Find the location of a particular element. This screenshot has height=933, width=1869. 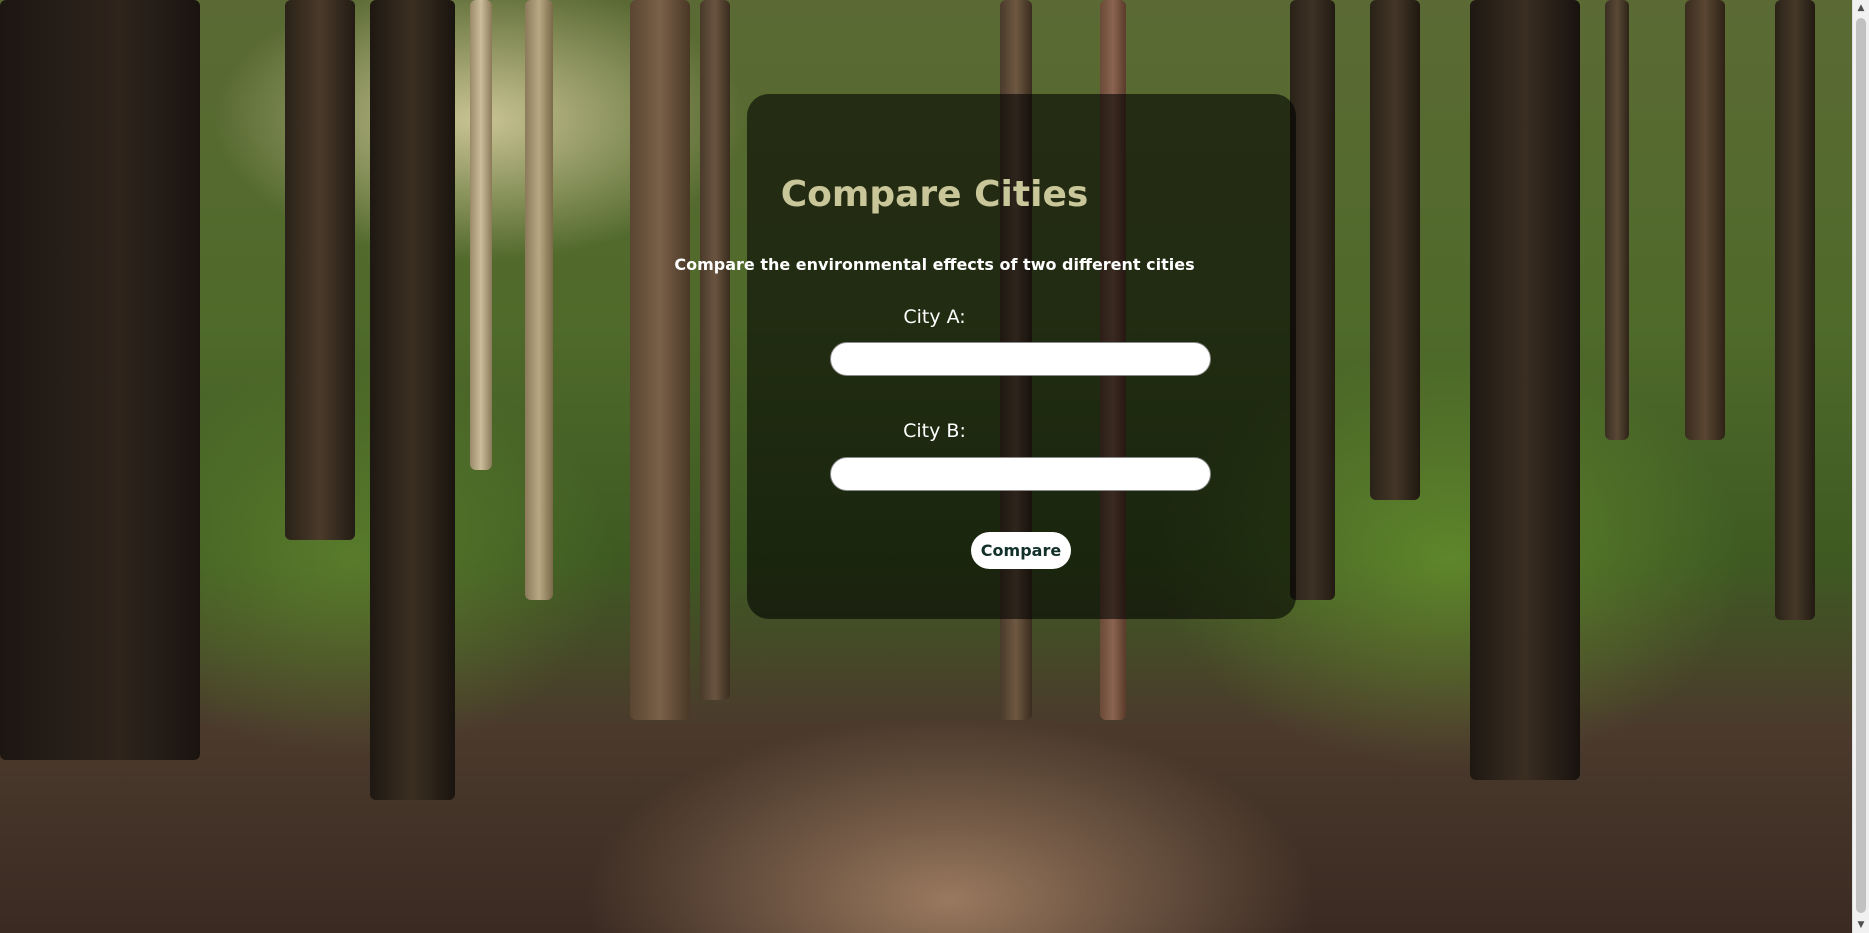

vertical-scrollbar: ▲ ▼ is located at coordinates (1860, 466).